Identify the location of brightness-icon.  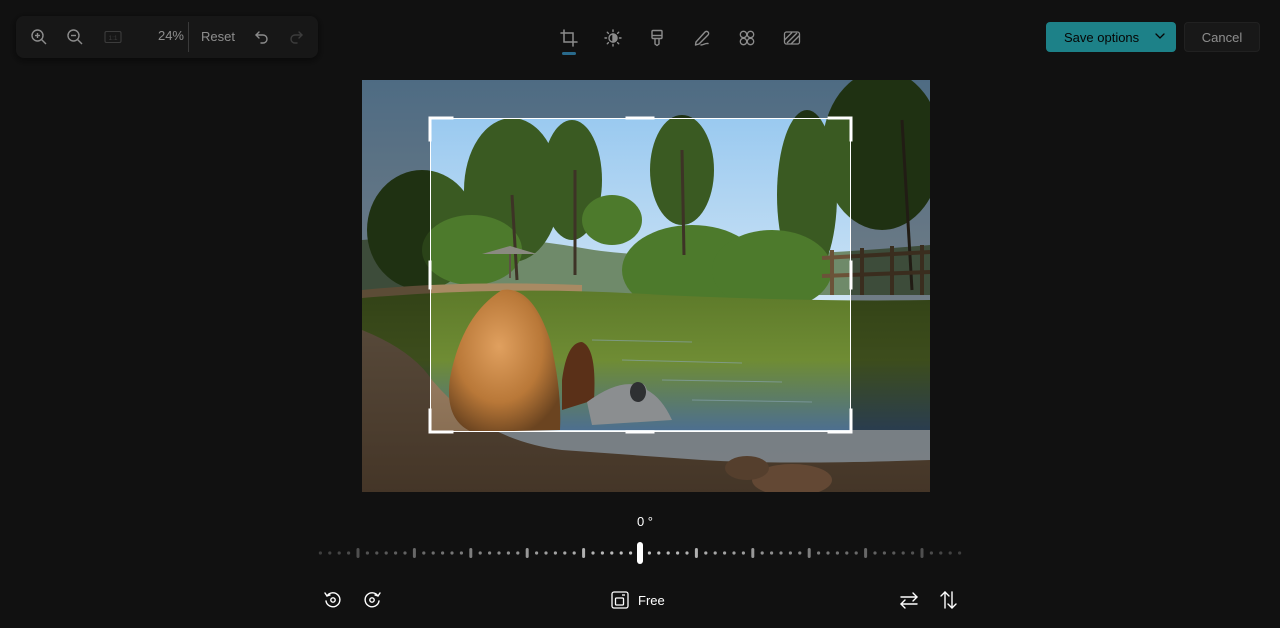
(613, 38).